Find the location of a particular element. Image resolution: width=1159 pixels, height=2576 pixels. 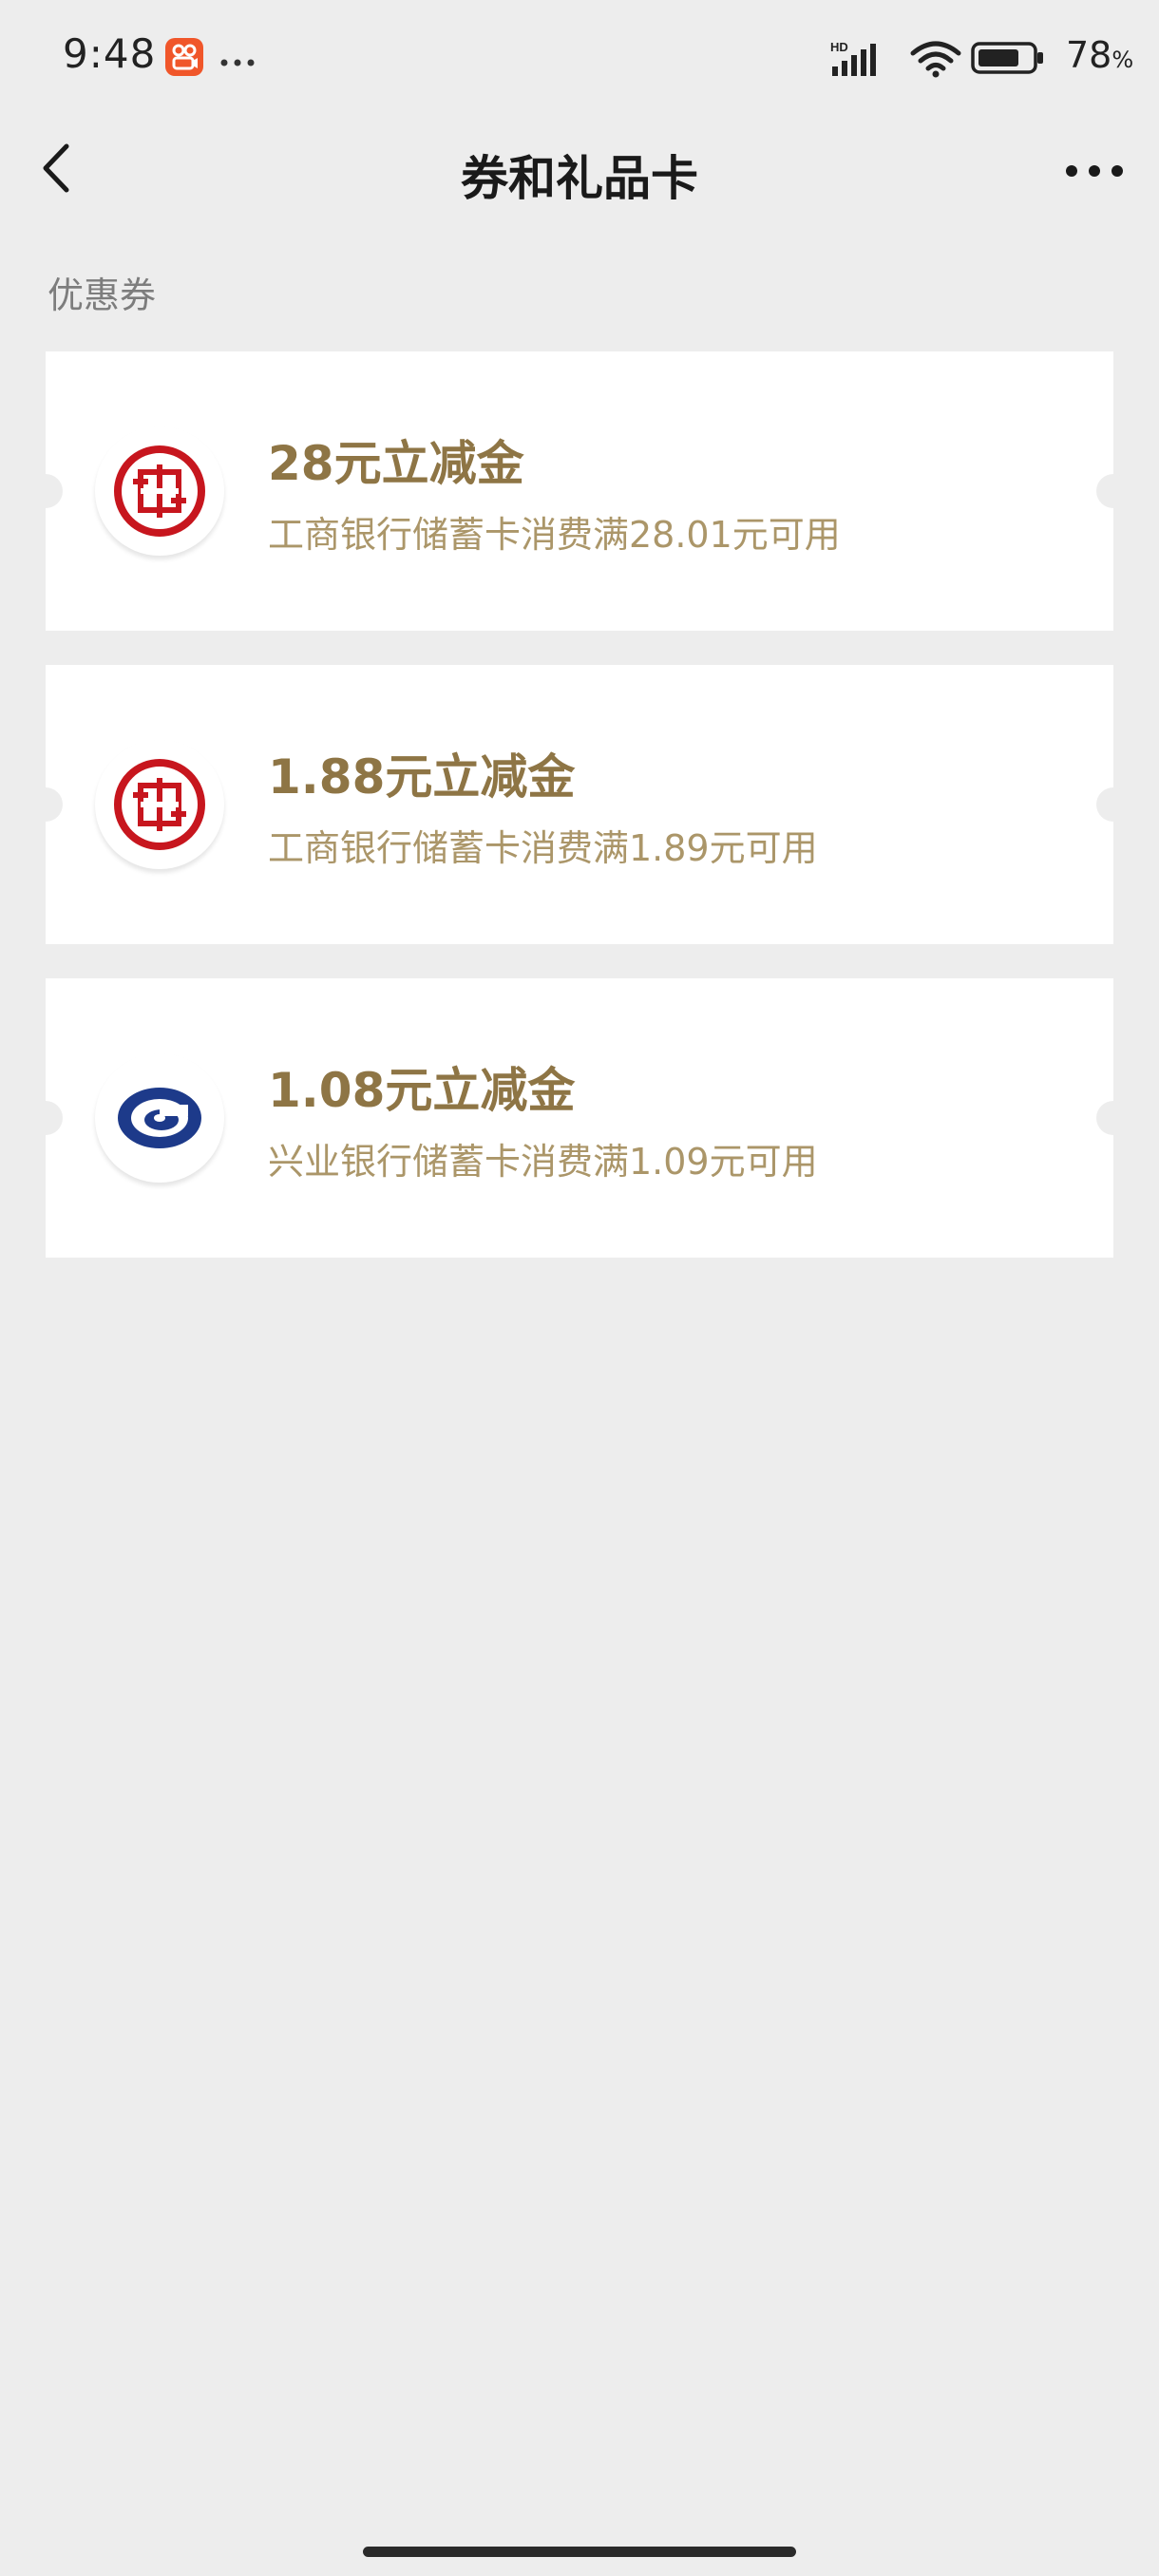

coupon-card: 1.88元立减金 工商银行储蓄卡消费满1.89元可用 is located at coordinates (579, 804).